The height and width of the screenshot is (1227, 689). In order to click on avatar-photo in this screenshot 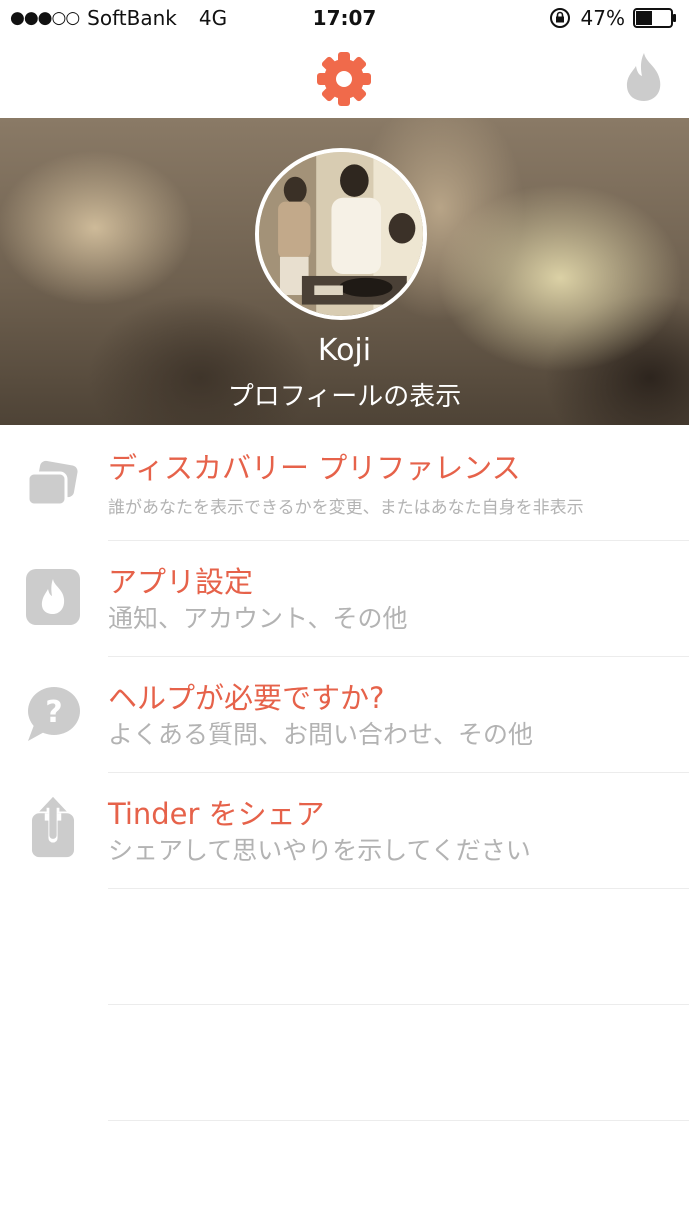, I will do `click(341, 234)`.